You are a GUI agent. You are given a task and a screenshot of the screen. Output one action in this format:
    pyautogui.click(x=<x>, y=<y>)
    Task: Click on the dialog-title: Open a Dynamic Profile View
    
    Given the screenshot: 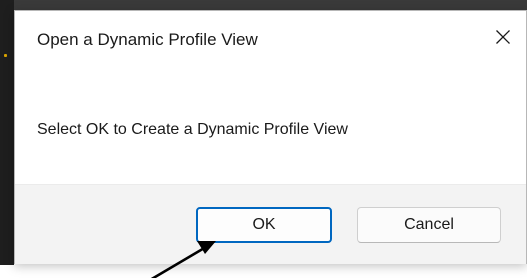 What is the action you would take?
    pyautogui.click(x=147, y=39)
    